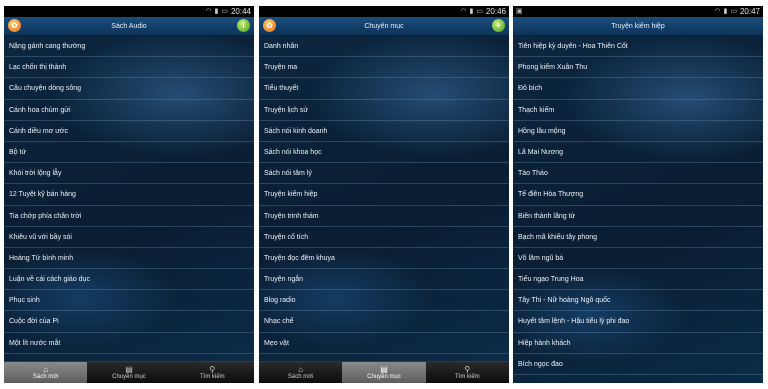 Image resolution: width=768 pixels, height=389 pixels. I want to click on list-item: Bích ngọc đao, so click(638, 364).